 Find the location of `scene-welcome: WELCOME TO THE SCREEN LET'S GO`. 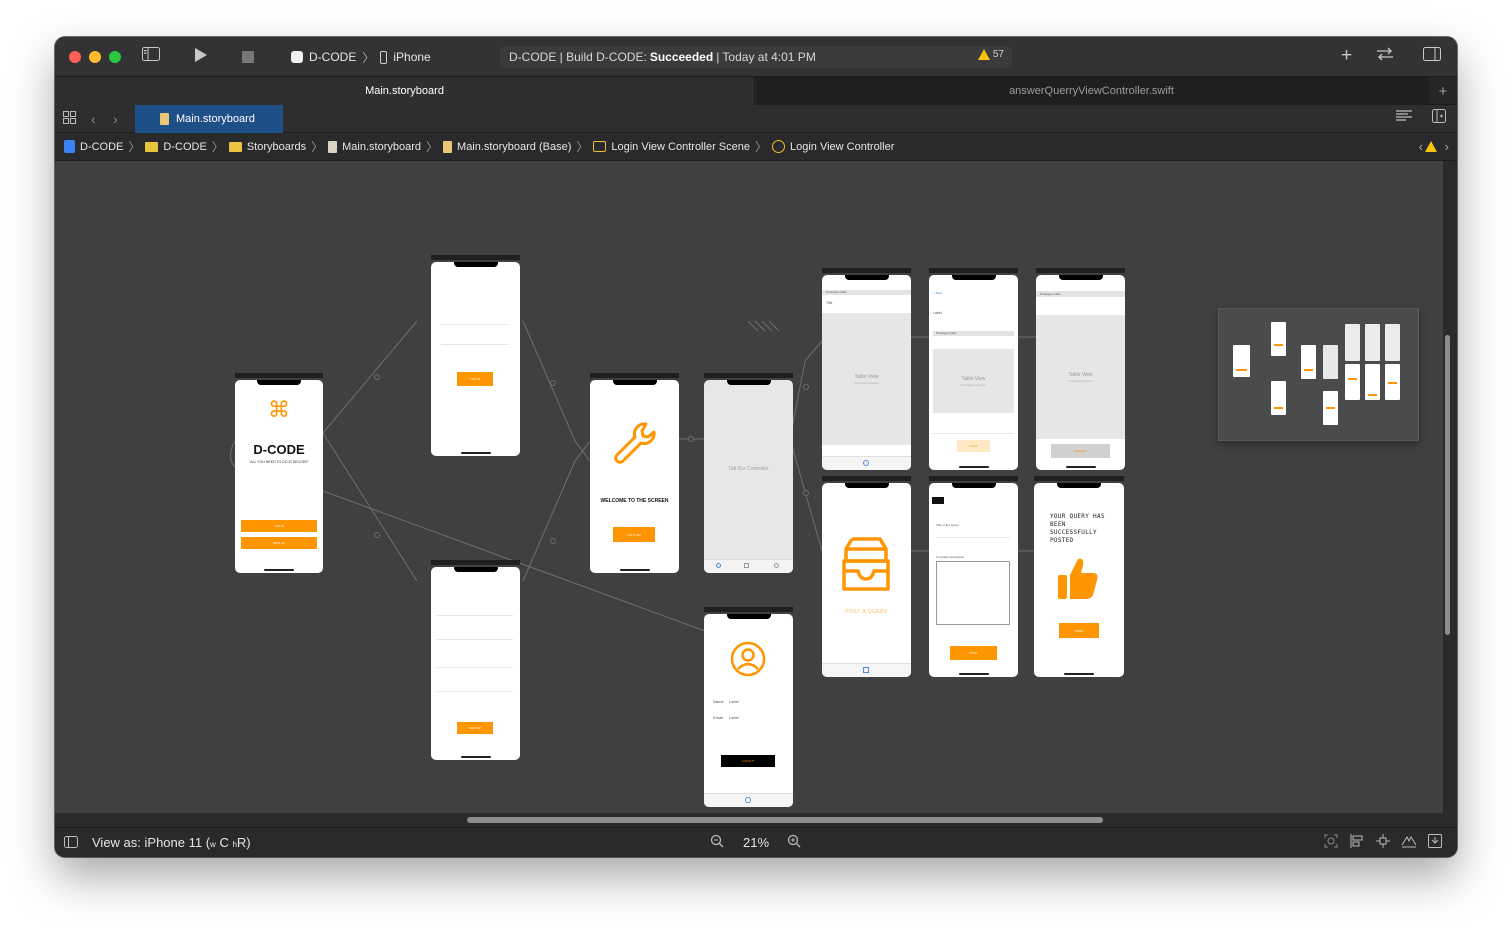

scene-welcome: WELCOME TO THE SCREEN LET'S GO is located at coordinates (634, 473).